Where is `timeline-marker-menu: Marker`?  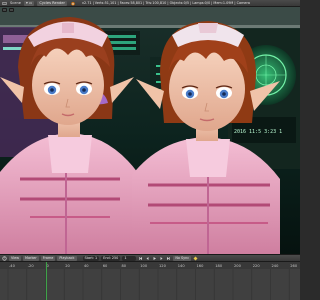 timeline-marker-menu: Marker is located at coordinates (31, 258).